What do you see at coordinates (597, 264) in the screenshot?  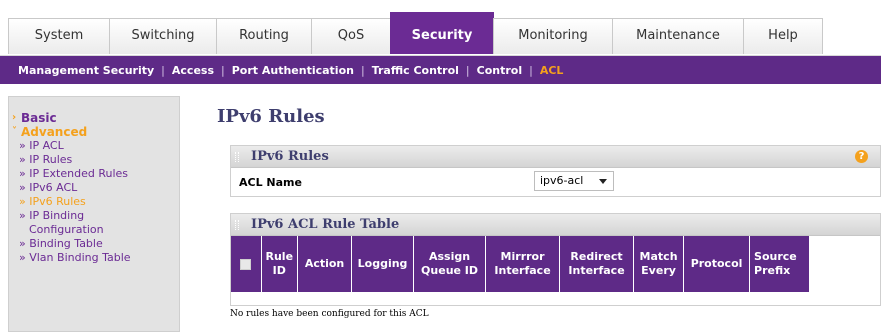 I see `column-redirect-interface: Redirect Interface` at bounding box center [597, 264].